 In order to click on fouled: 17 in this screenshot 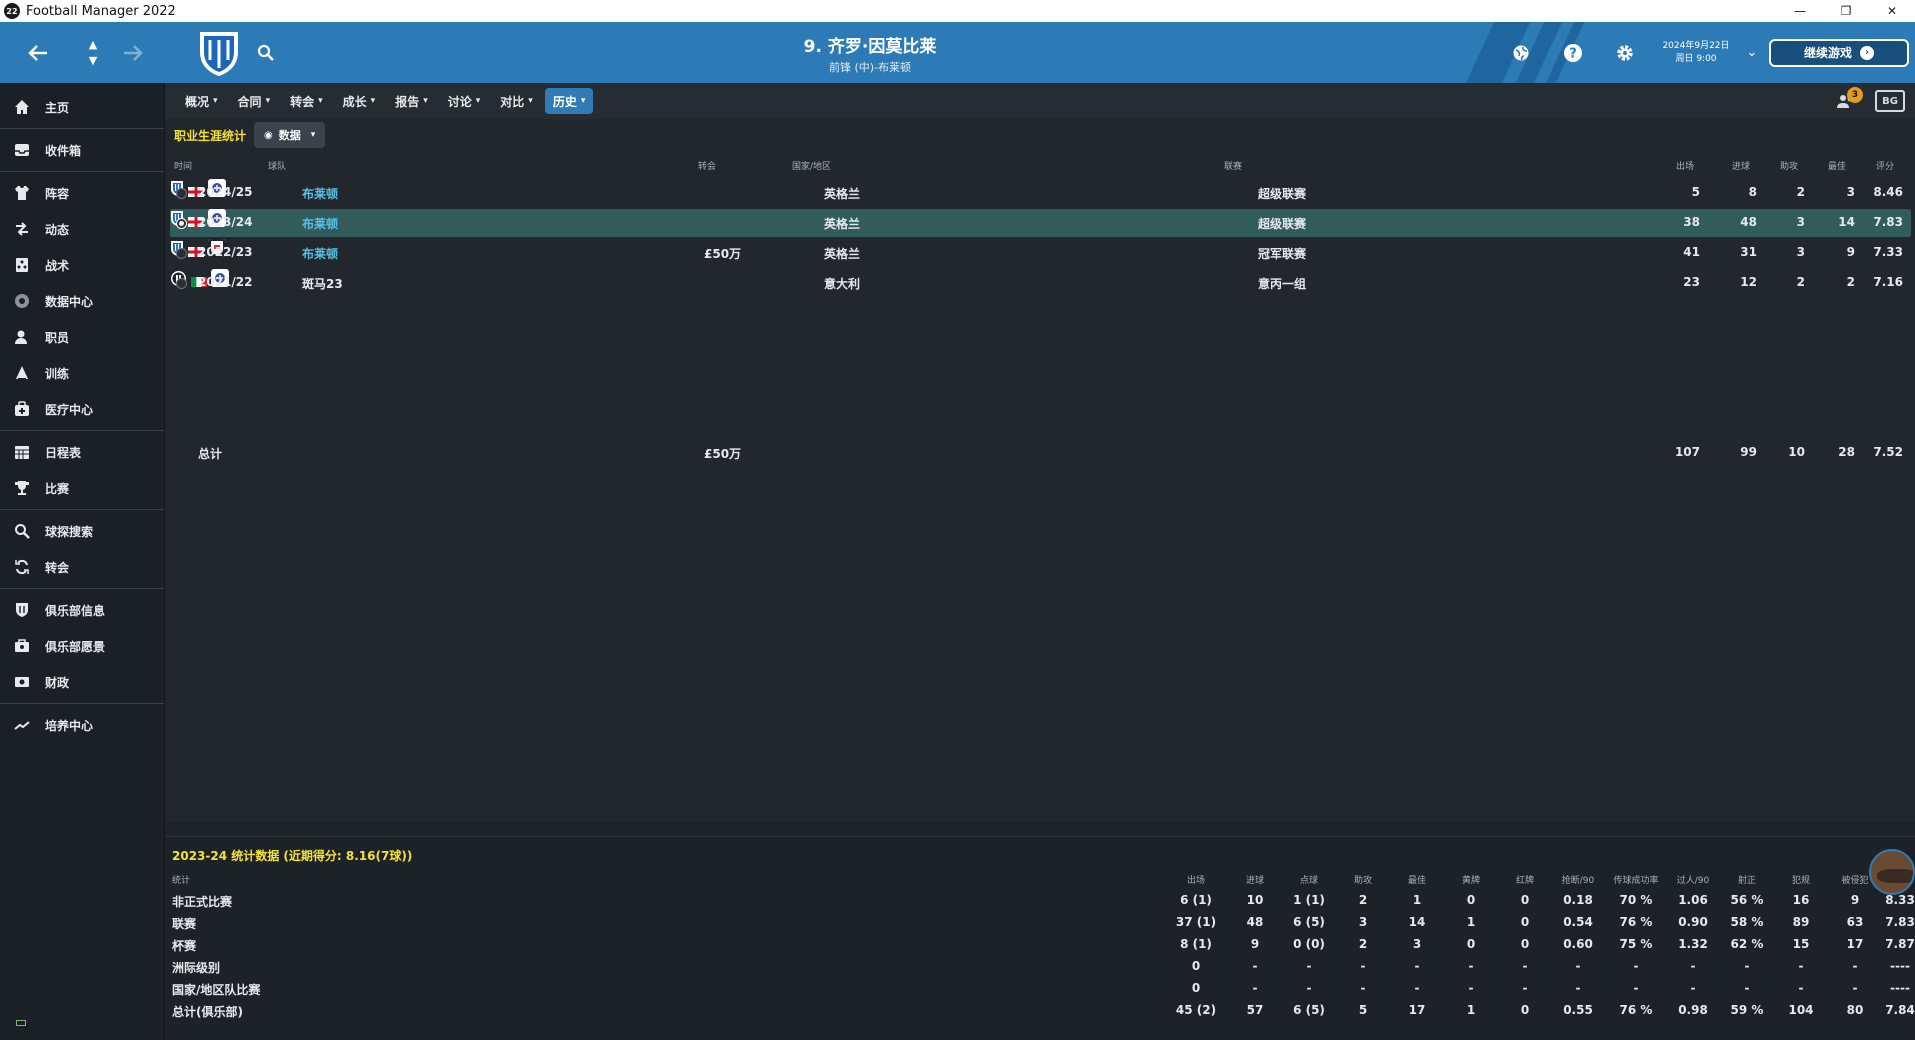, I will do `click(1855, 944)`.